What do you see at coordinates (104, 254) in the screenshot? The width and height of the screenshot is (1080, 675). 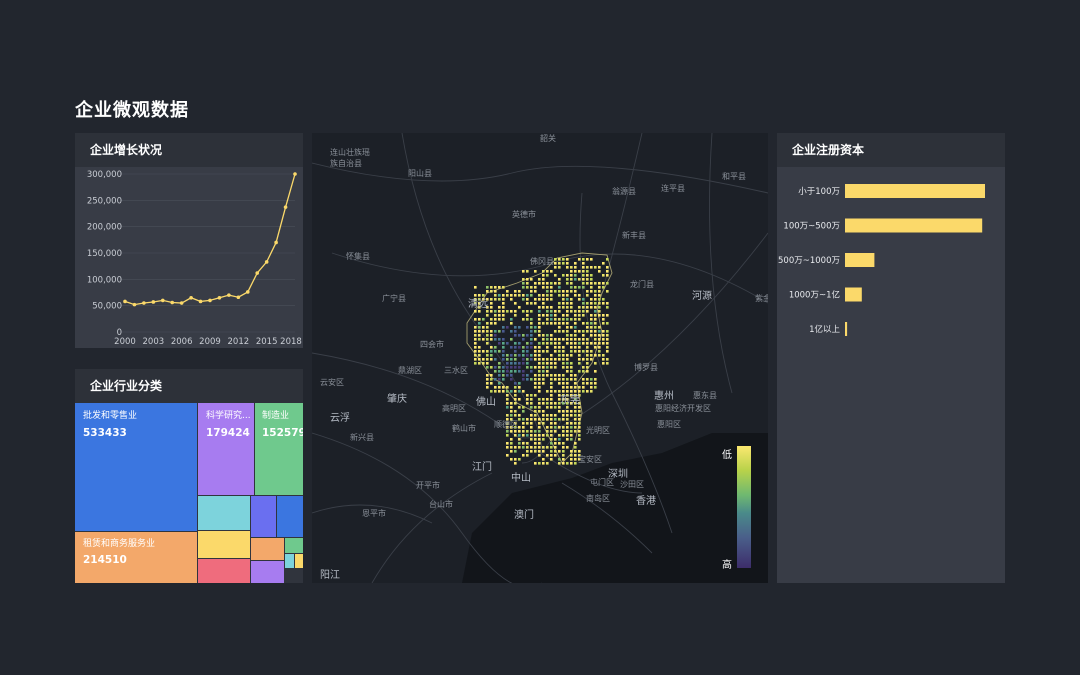 I see `y-tick-label: 150,000` at bounding box center [104, 254].